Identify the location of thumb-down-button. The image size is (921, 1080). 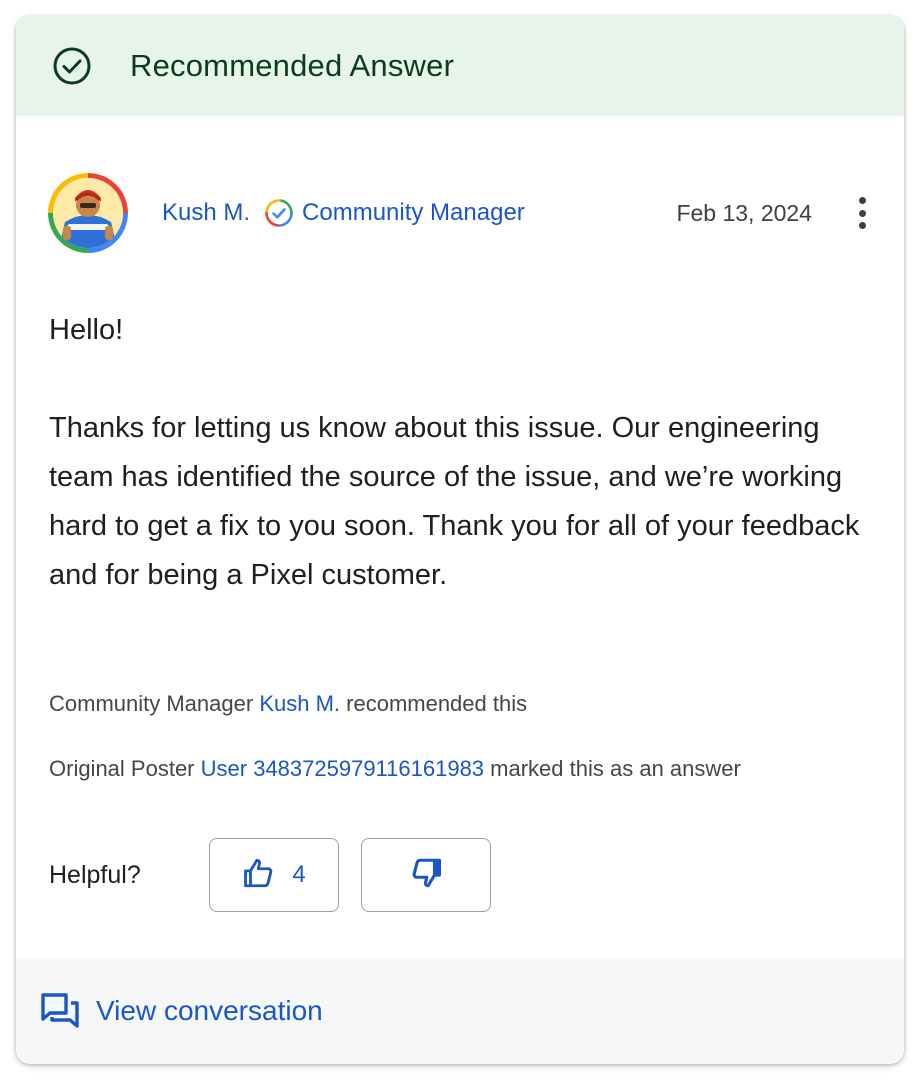
(426, 875).